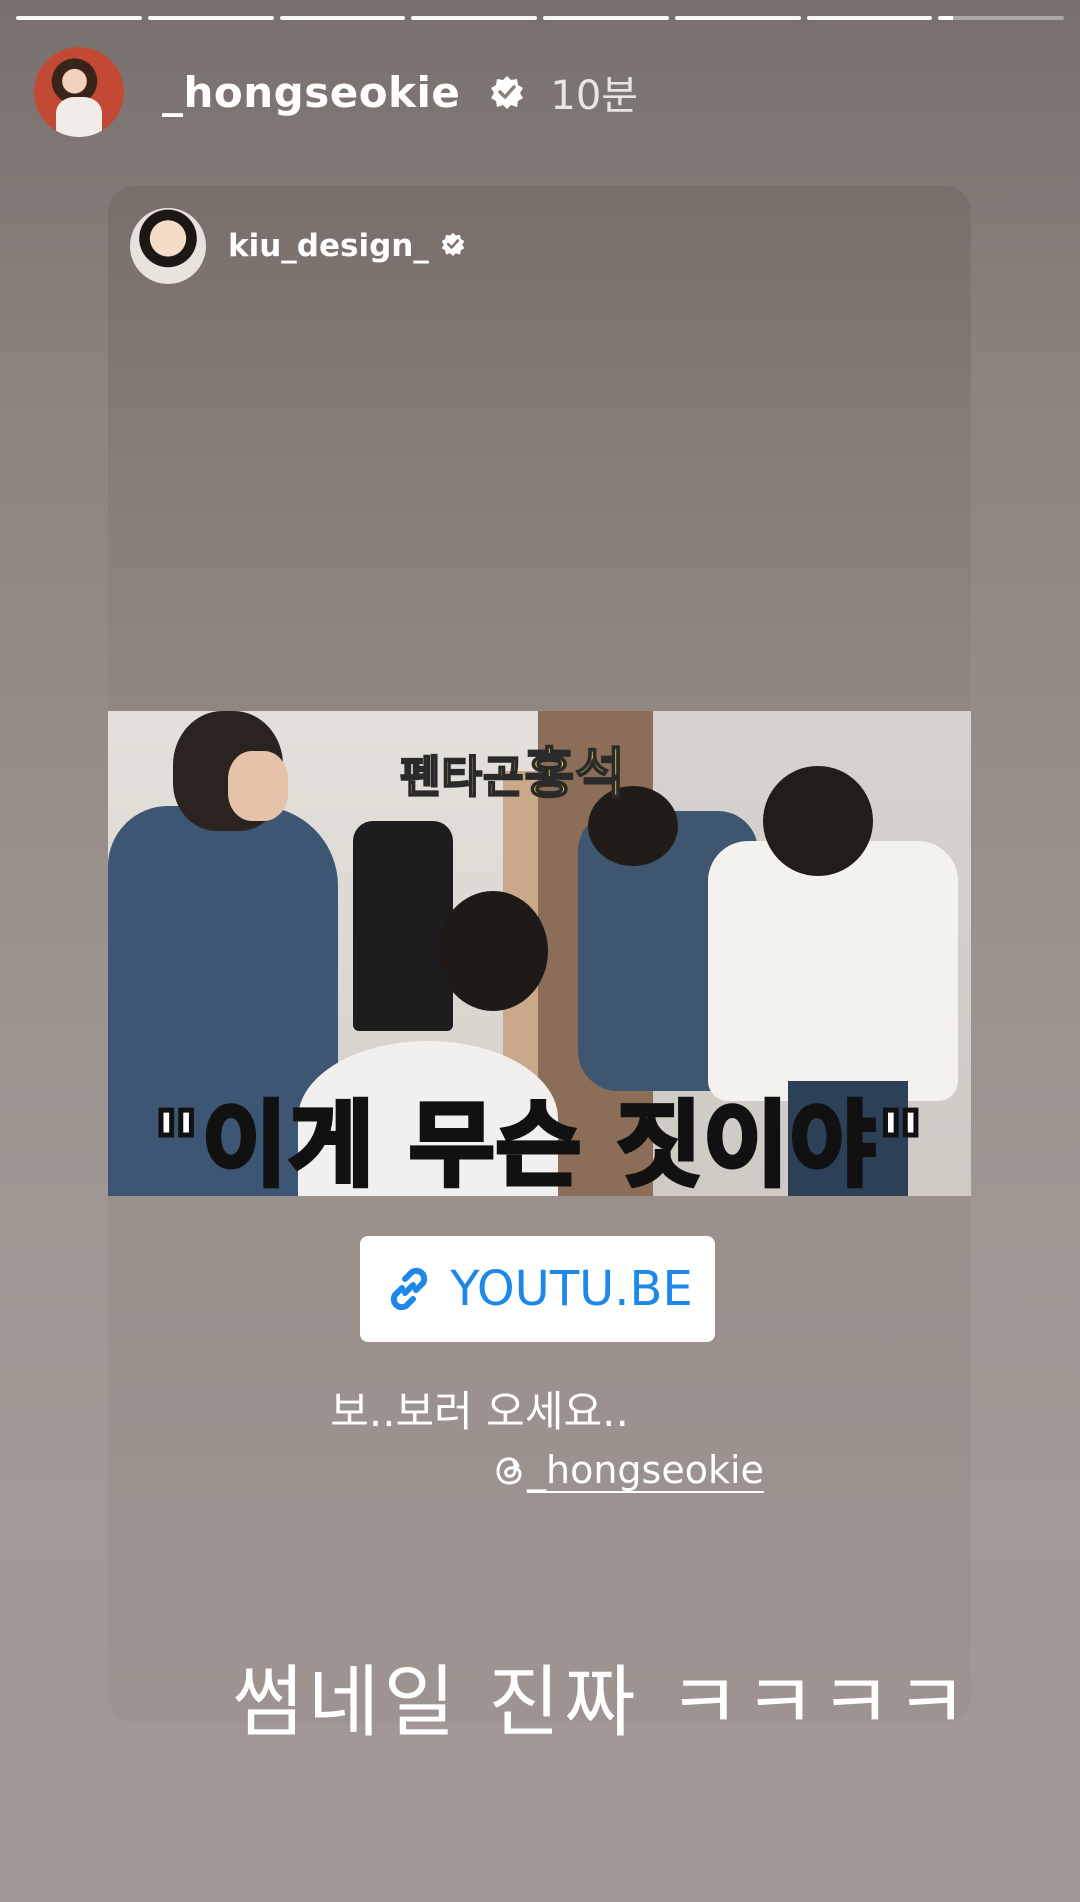  What do you see at coordinates (479, 1411) in the screenshot?
I see `shared-post-text: 보..보러 오세요..` at bounding box center [479, 1411].